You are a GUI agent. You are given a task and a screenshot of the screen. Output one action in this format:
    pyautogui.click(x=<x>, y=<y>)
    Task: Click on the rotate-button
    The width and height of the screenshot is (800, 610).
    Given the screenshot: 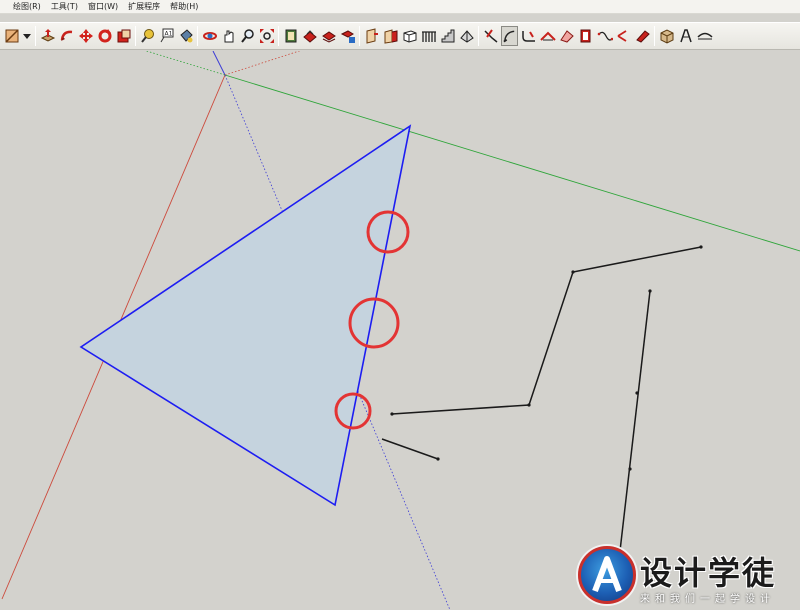 What is the action you would take?
    pyautogui.click(x=104, y=36)
    